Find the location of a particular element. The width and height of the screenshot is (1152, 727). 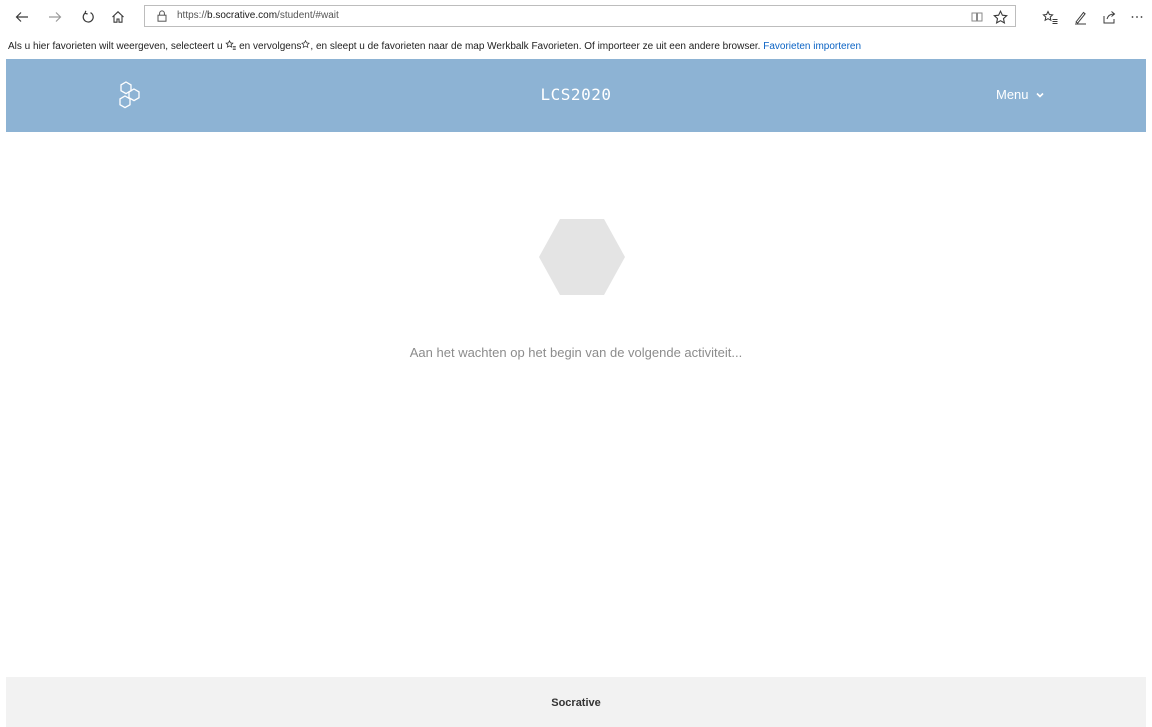

favorite-star-icon is located at coordinates (1000, 17).